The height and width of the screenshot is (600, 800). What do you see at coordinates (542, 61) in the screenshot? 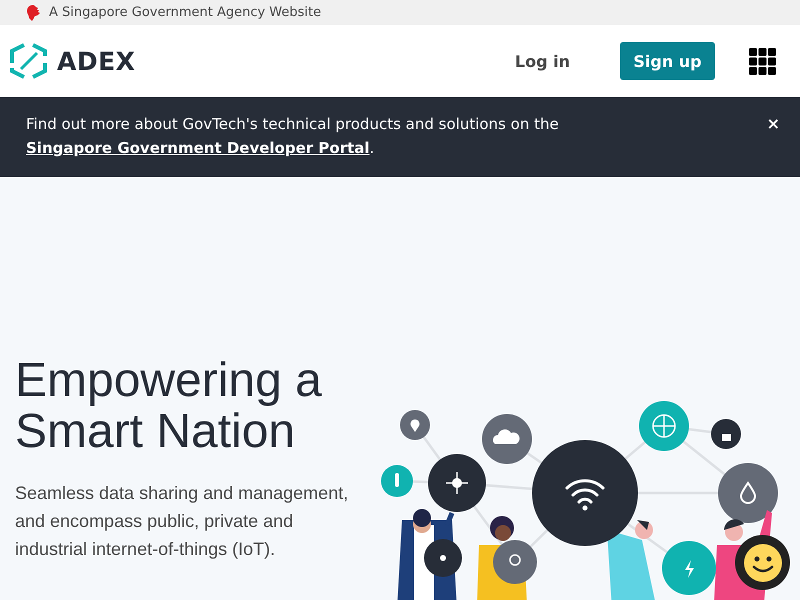
I see `login-button: Log in` at bounding box center [542, 61].